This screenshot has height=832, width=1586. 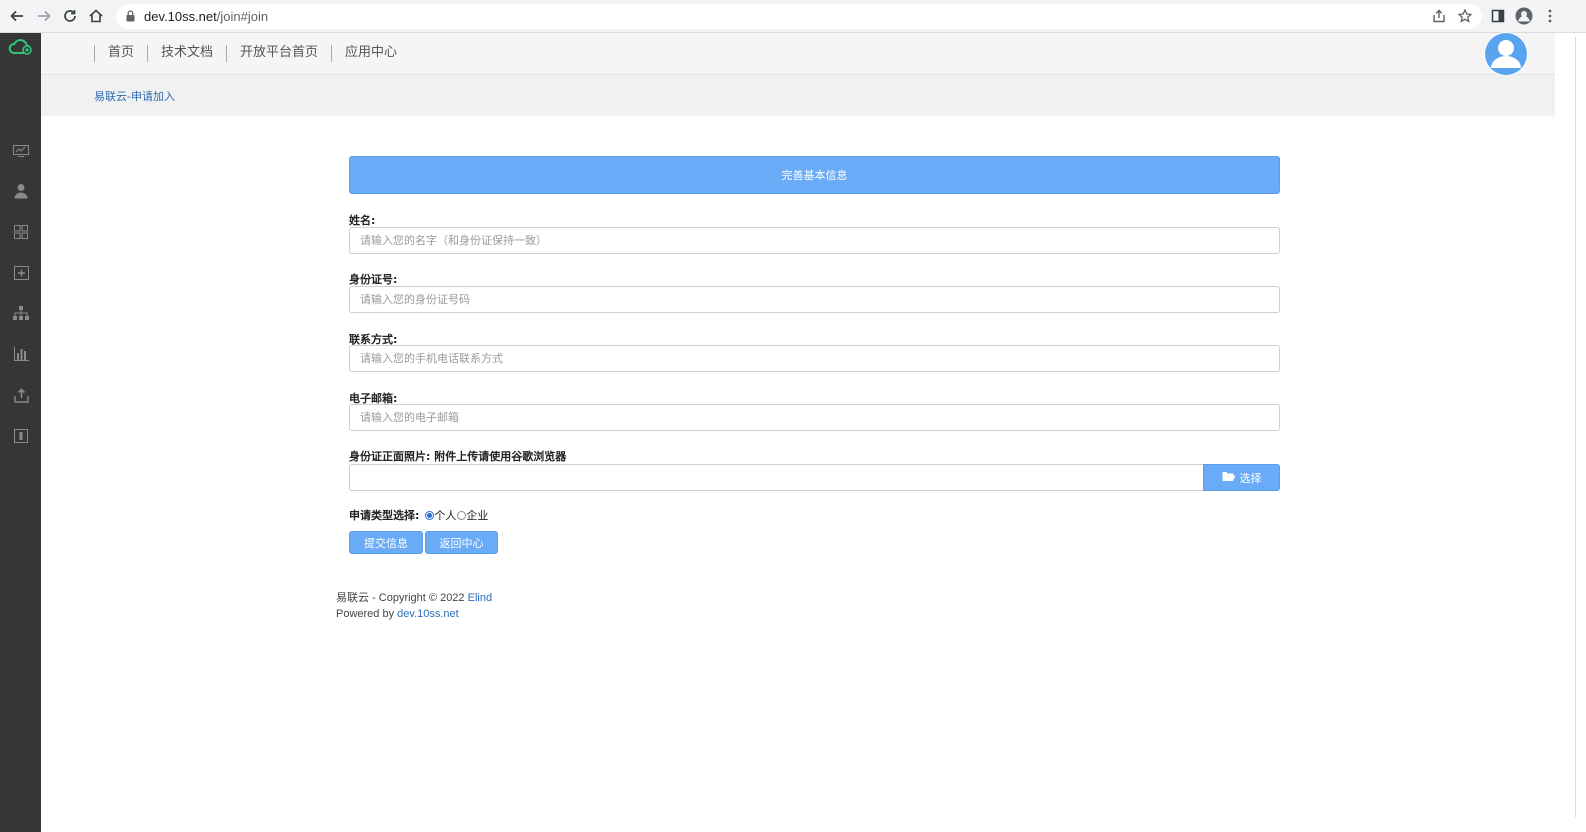 I want to click on id-photo-file-field, so click(x=776, y=477).